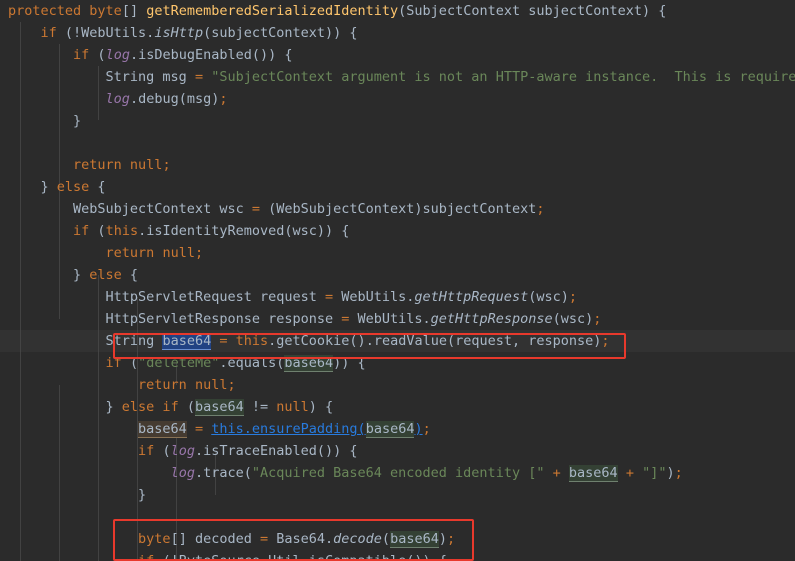 This screenshot has width=795, height=561. What do you see at coordinates (397, 99) in the screenshot?
I see `code-line: log.debug(msg);` at bounding box center [397, 99].